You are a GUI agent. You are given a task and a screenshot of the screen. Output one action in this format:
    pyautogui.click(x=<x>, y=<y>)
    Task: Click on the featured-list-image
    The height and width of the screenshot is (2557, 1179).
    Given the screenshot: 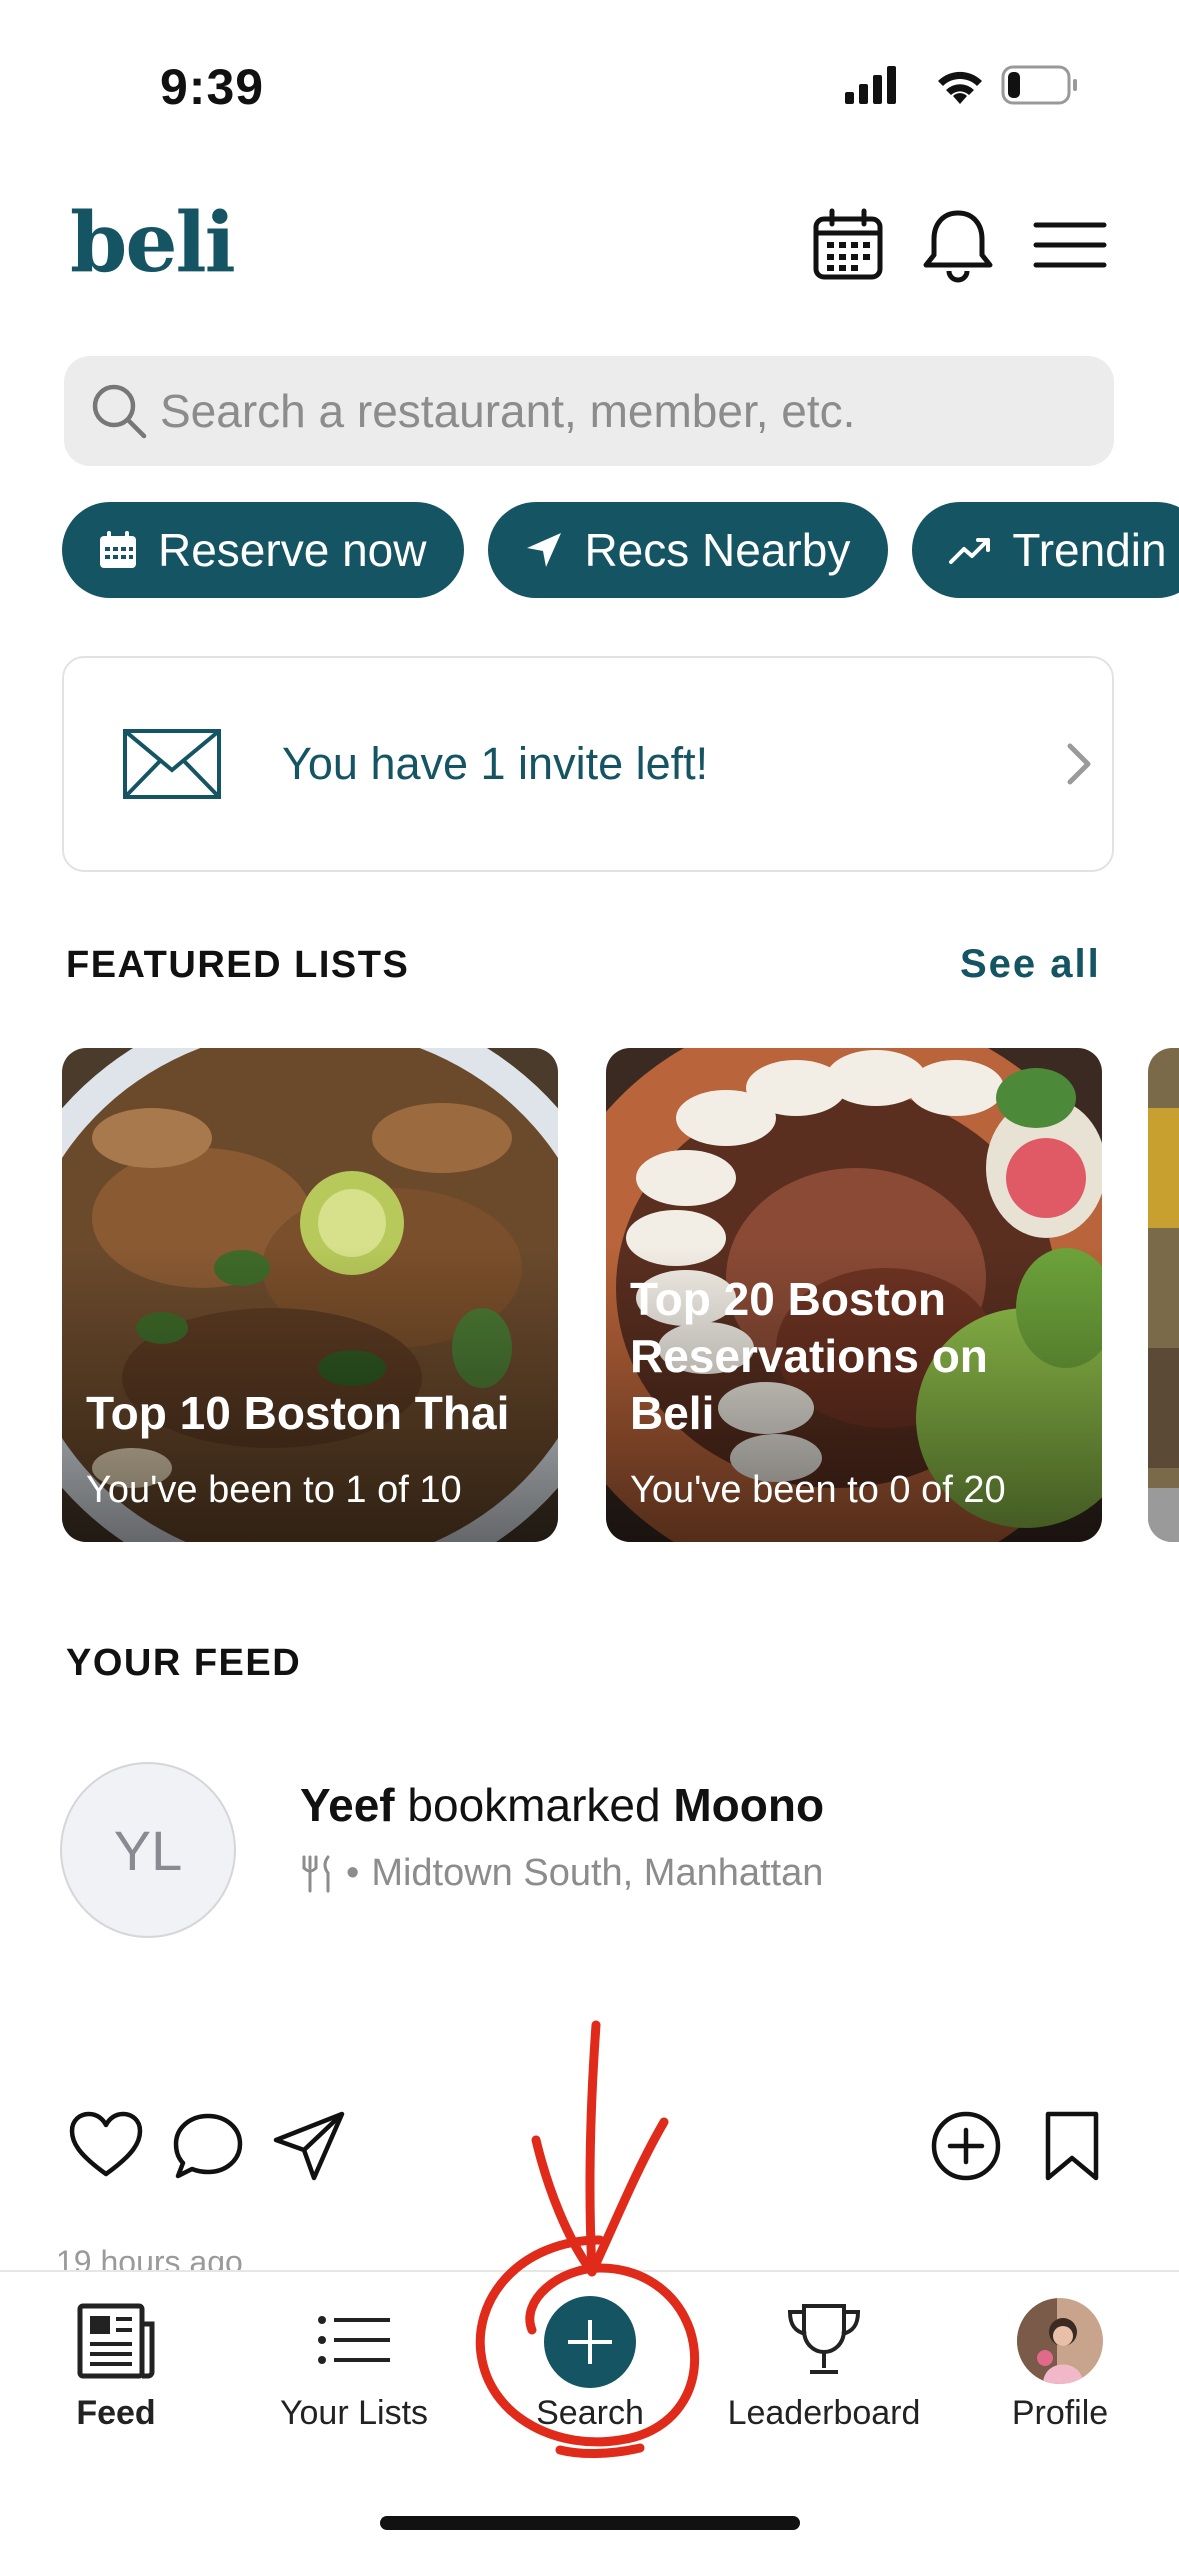 What is the action you would take?
    pyautogui.click(x=1163, y=1295)
    